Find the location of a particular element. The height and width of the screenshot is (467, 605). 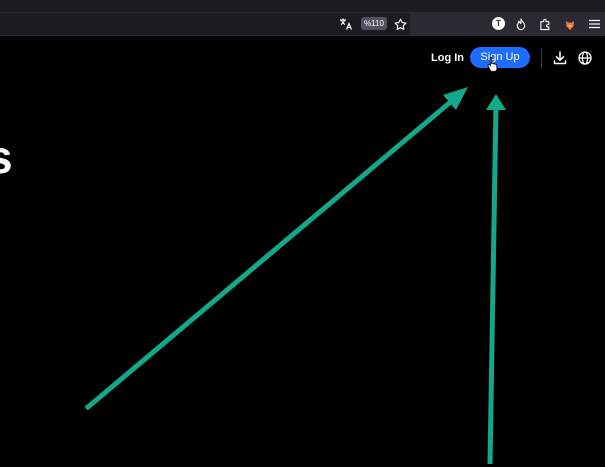

hero-heading-fragment: s is located at coordinates (6, 157).